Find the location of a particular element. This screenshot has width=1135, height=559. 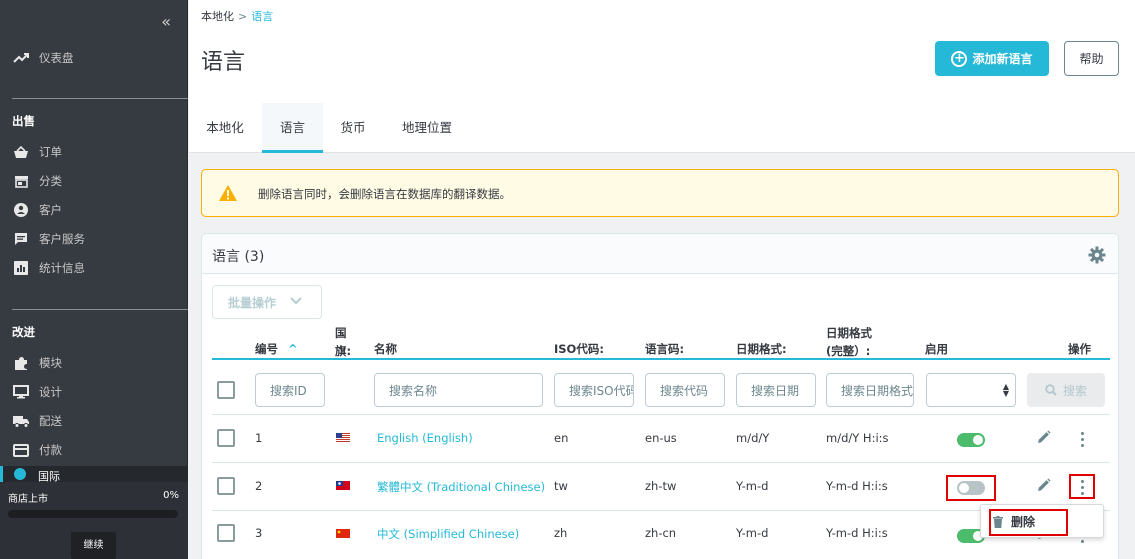

header-iso: ISO代码: is located at coordinates (579, 349).